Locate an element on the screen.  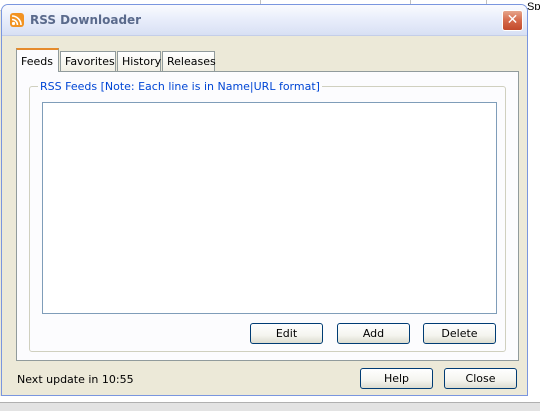
tab-favorites: Favorites is located at coordinates (88, 61).